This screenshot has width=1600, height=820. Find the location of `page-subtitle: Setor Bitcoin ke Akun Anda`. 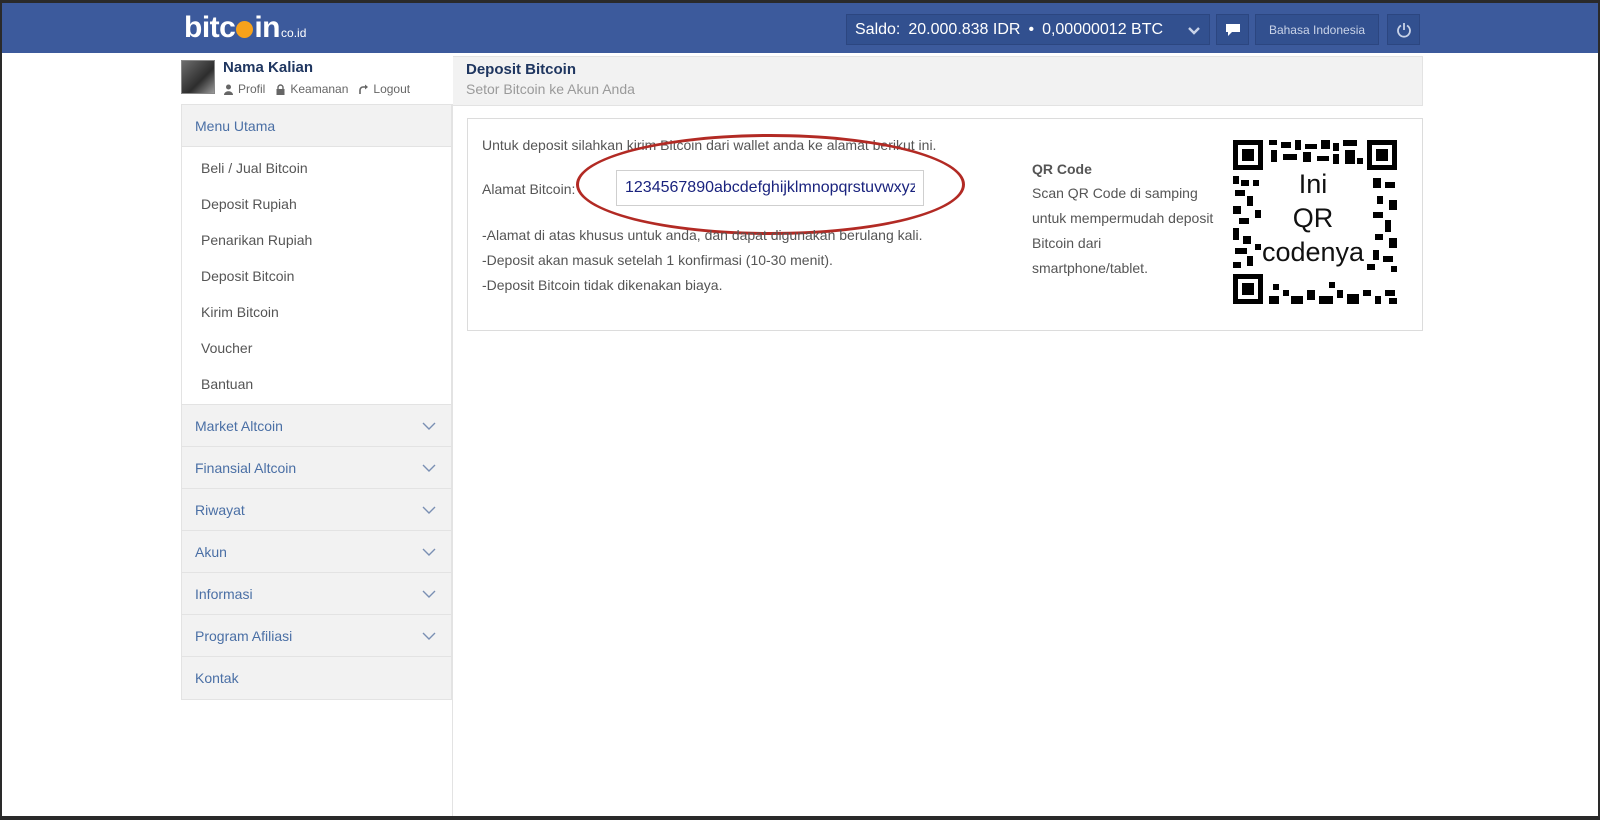

page-subtitle: Setor Bitcoin ke Akun Anda is located at coordinates (550, 89).